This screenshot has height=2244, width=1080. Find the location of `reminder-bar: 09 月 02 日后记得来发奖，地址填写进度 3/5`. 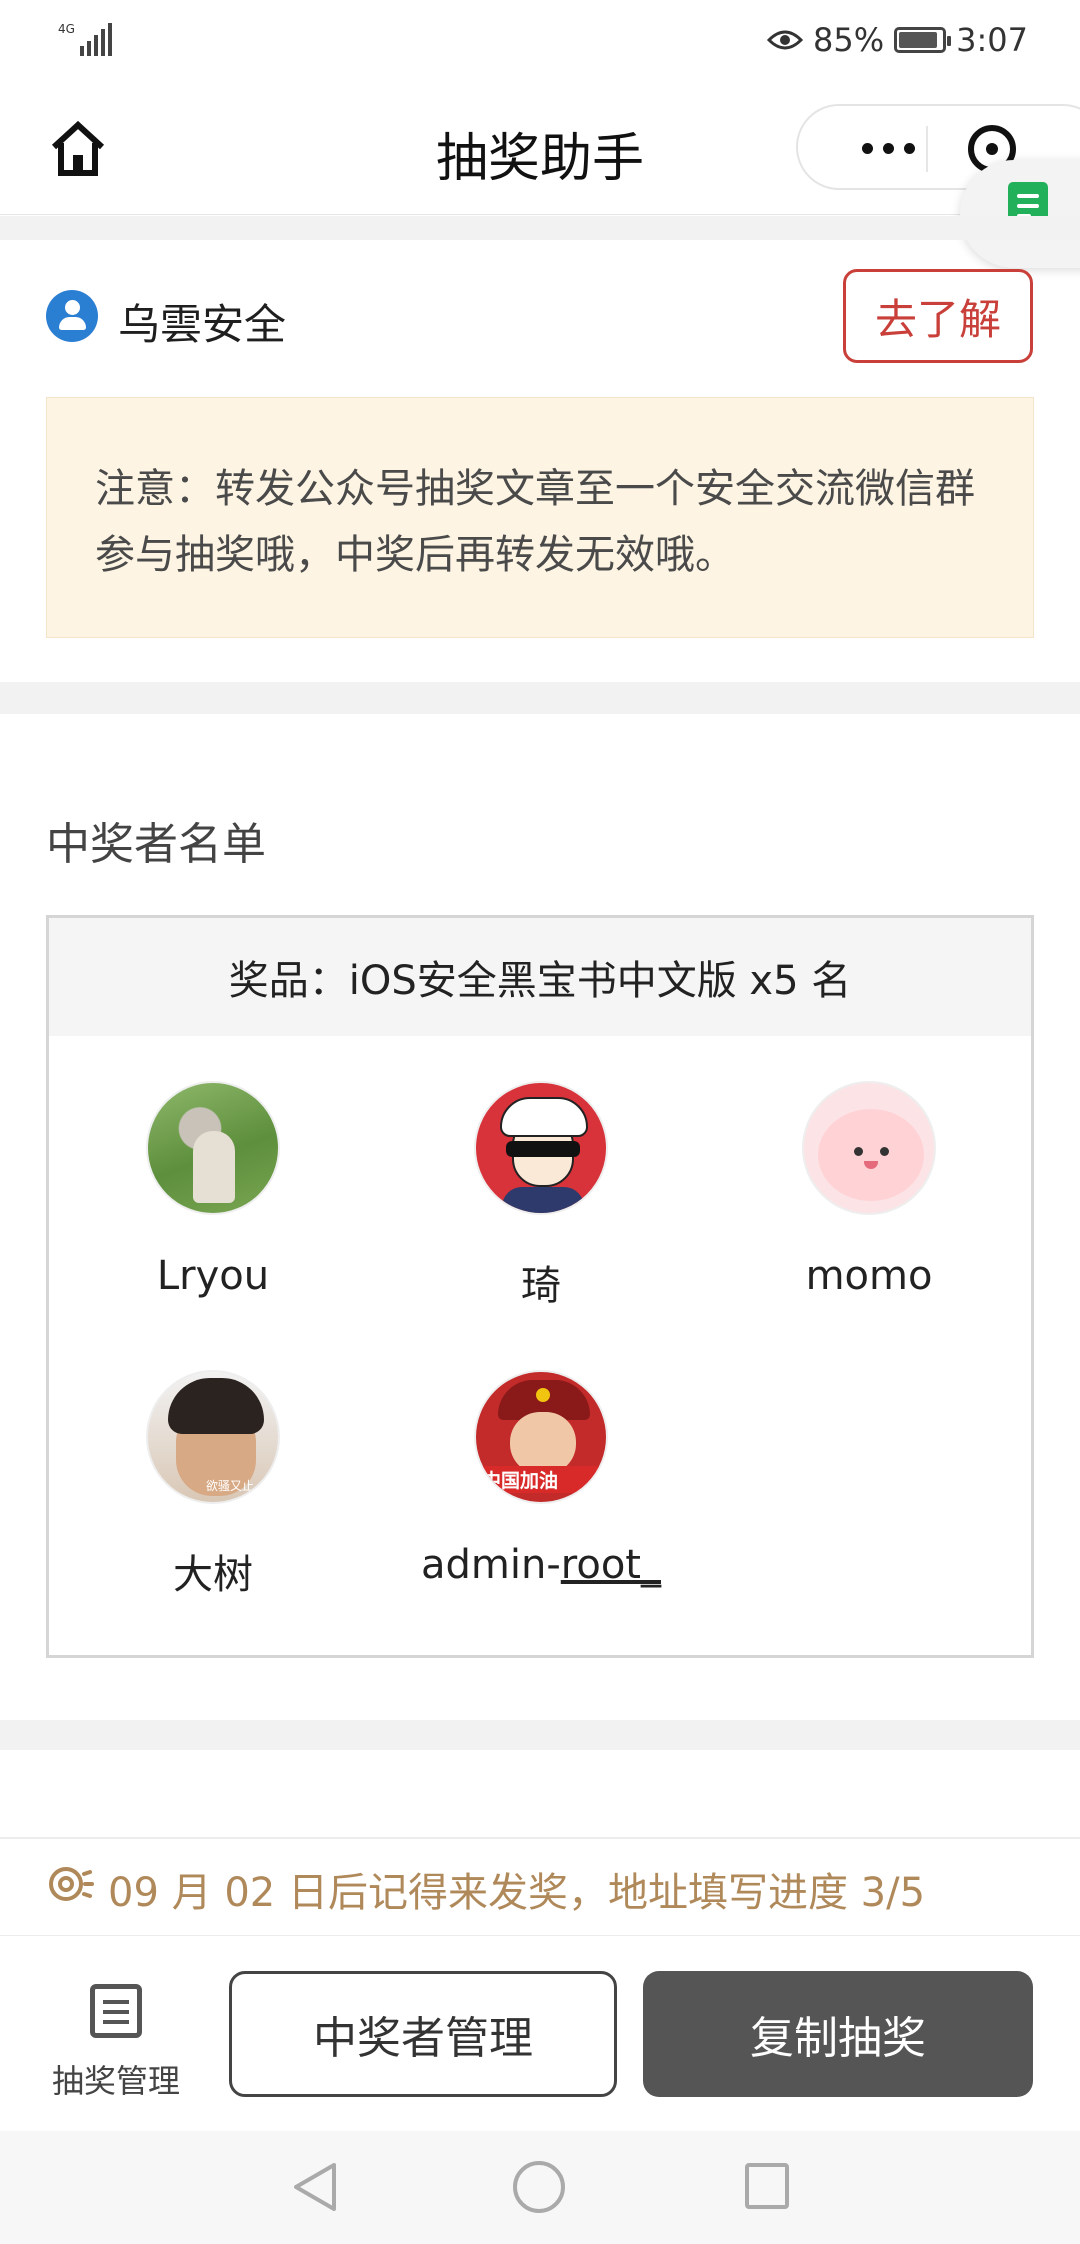

reminder-bar: 09 月 02 日后记得来发奖，地址填写进度 3/5 is located at coordinates (540, 1887).